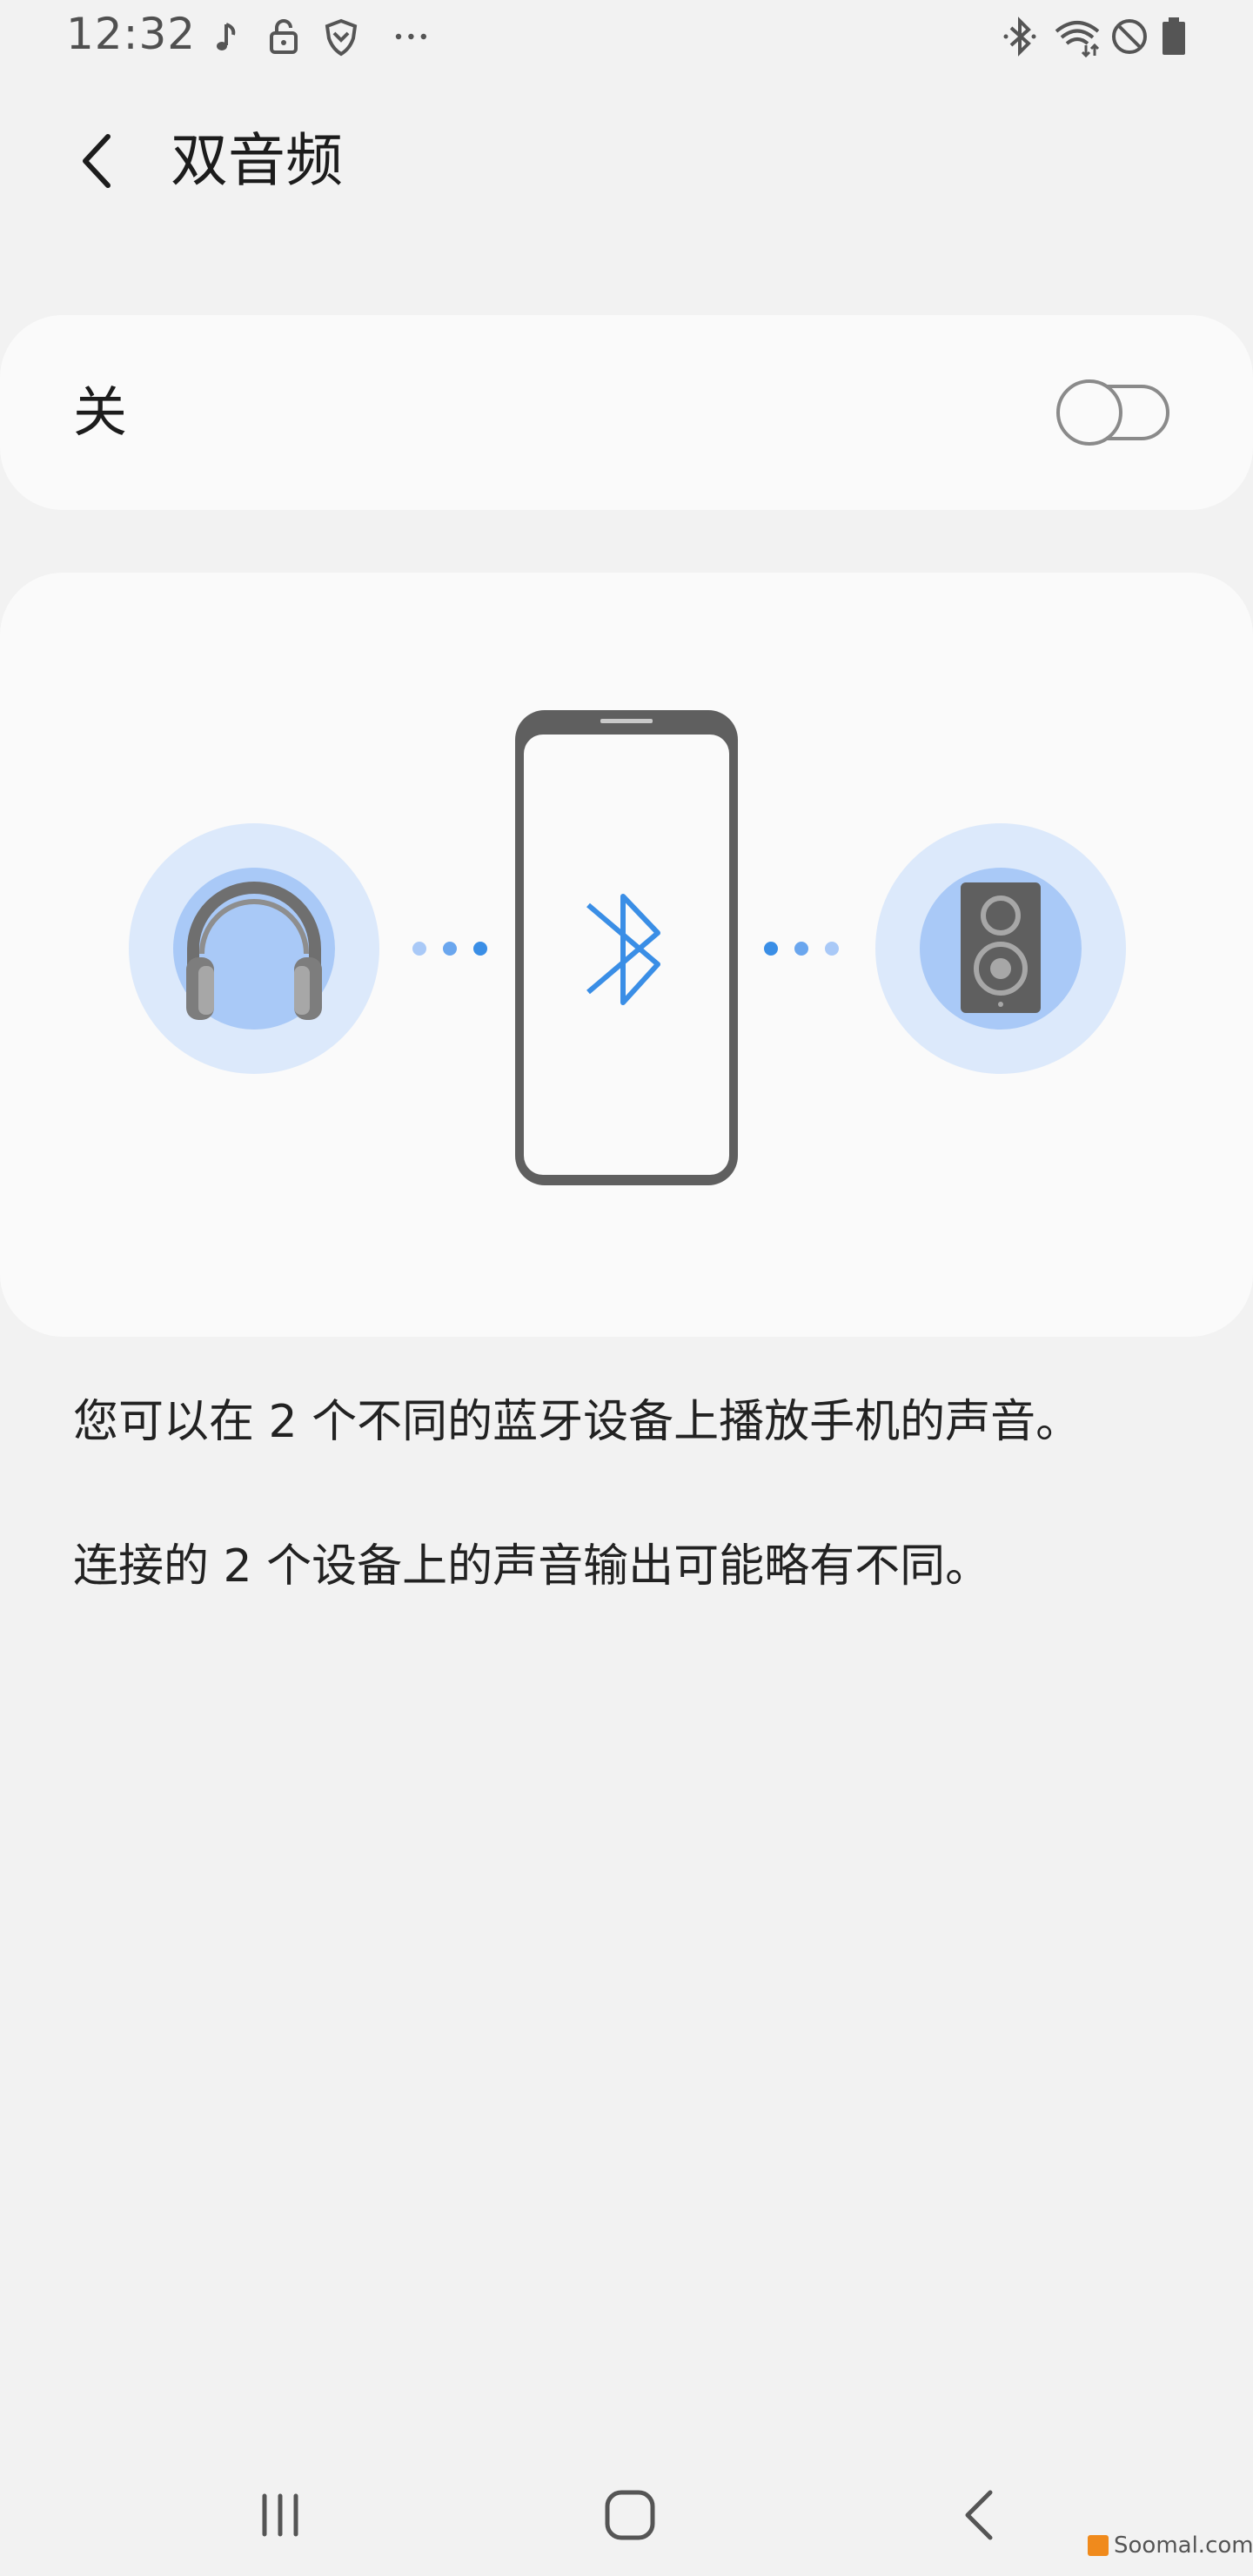  I want to click on home-icon, so click(630, 2515).